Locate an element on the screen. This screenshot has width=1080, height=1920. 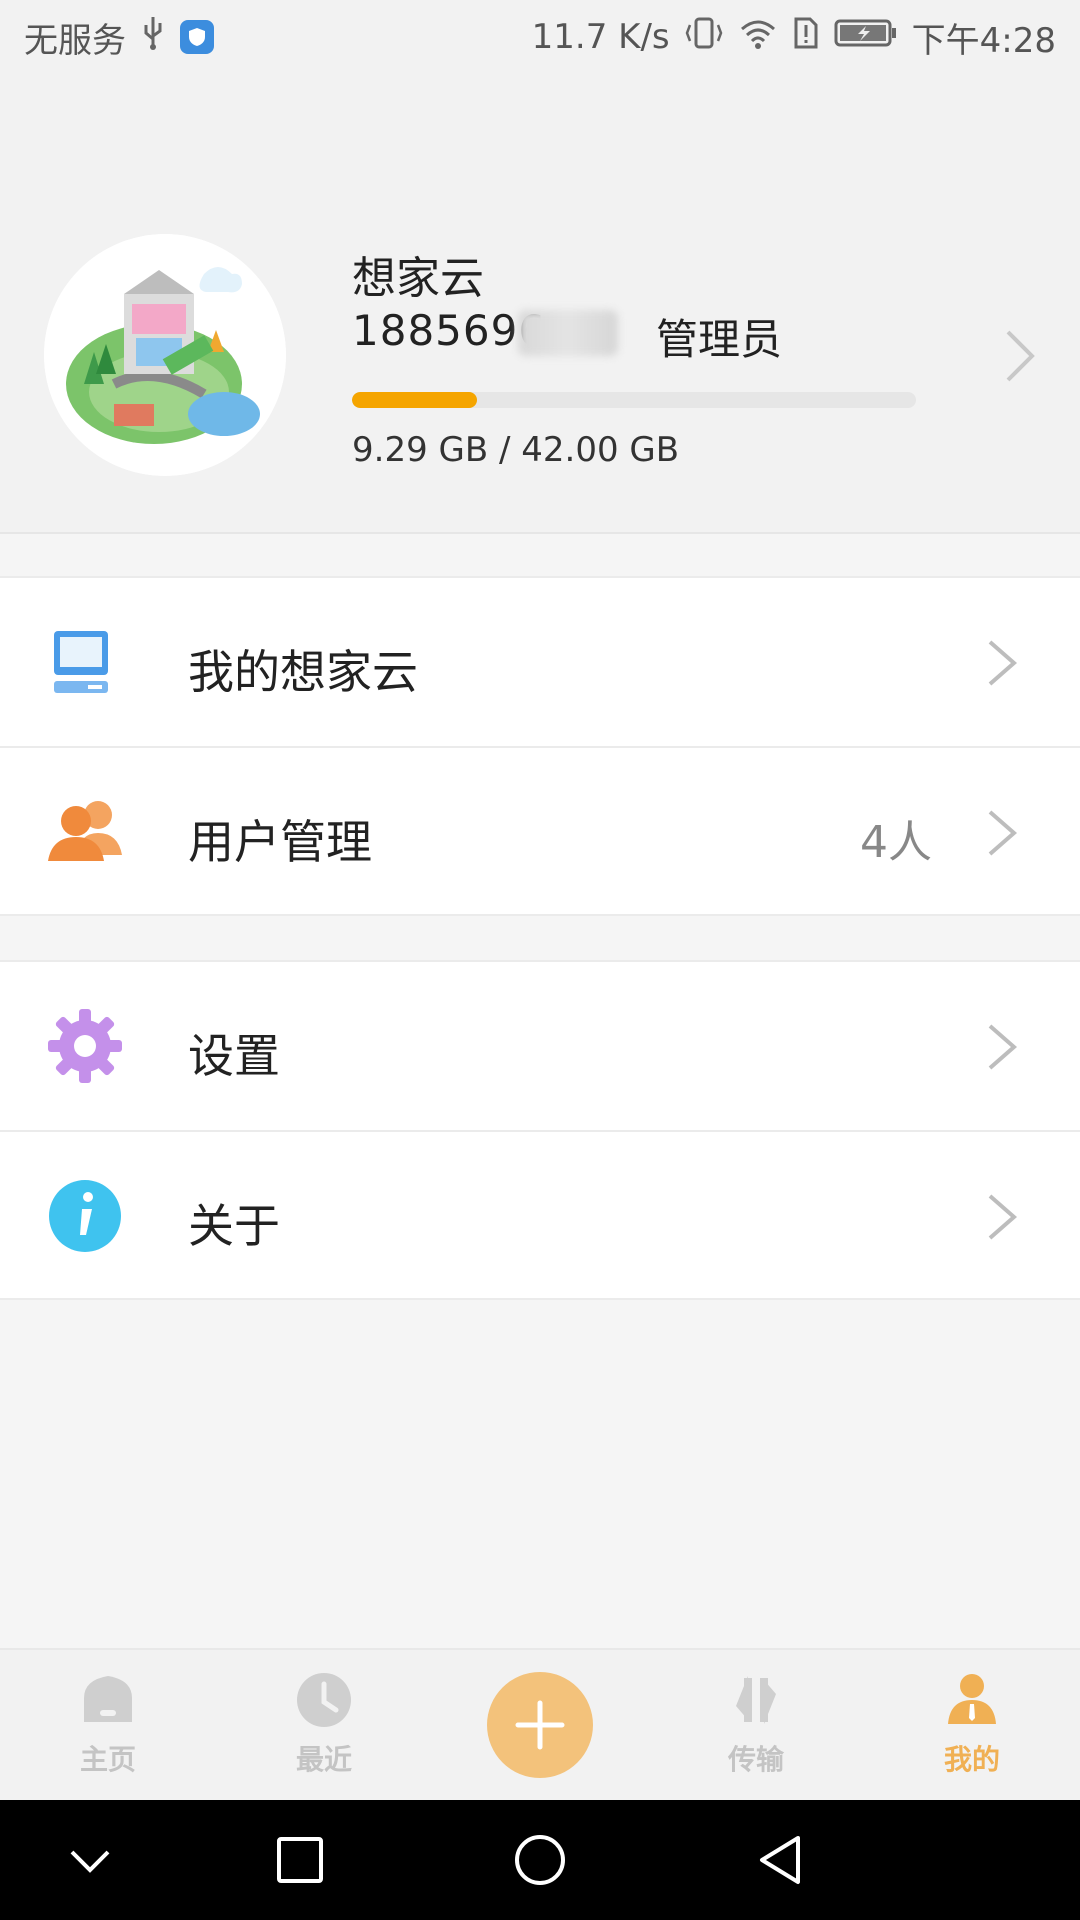
menu-item-user-management: 用户管理 4人 is located at coordinates (540, 830).